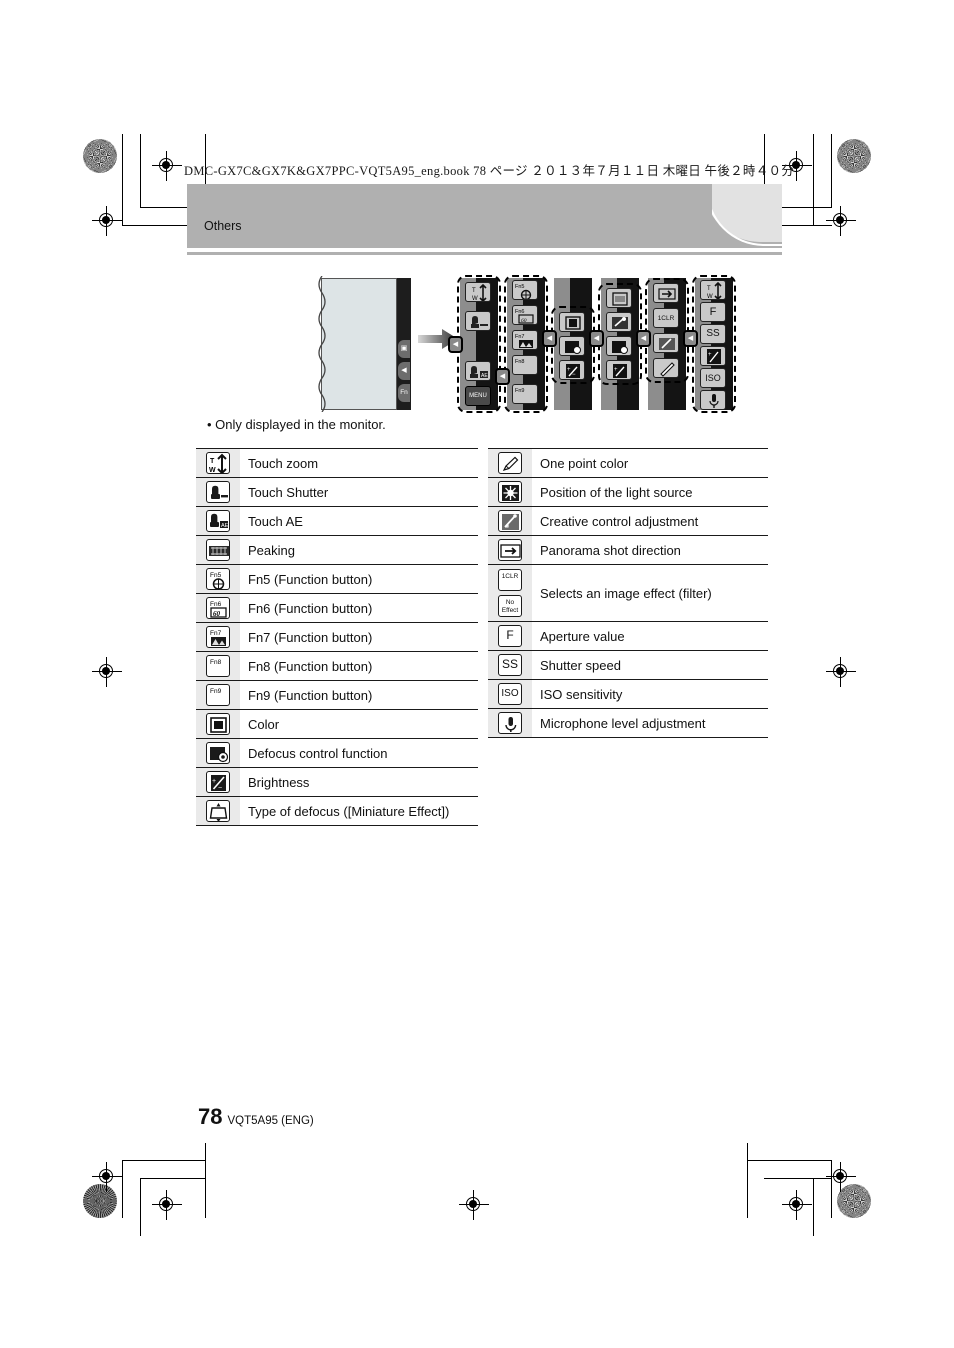 The image size is (954, 1348). I want to click on icon-cell: + −, so click(218, 782).